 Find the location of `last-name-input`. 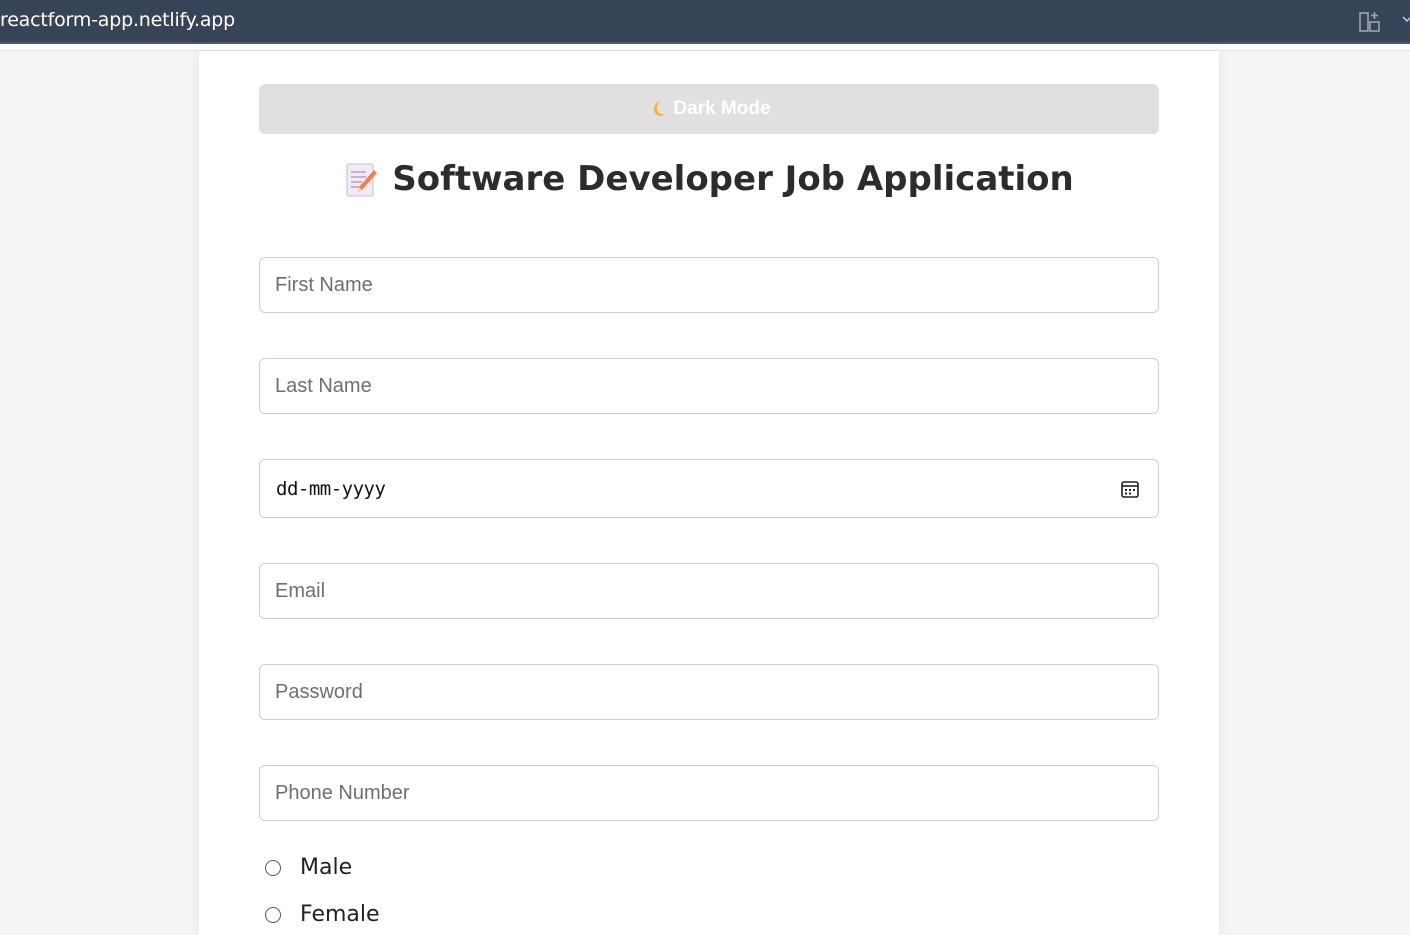

last-name-input is located at coordinates (709, 386).